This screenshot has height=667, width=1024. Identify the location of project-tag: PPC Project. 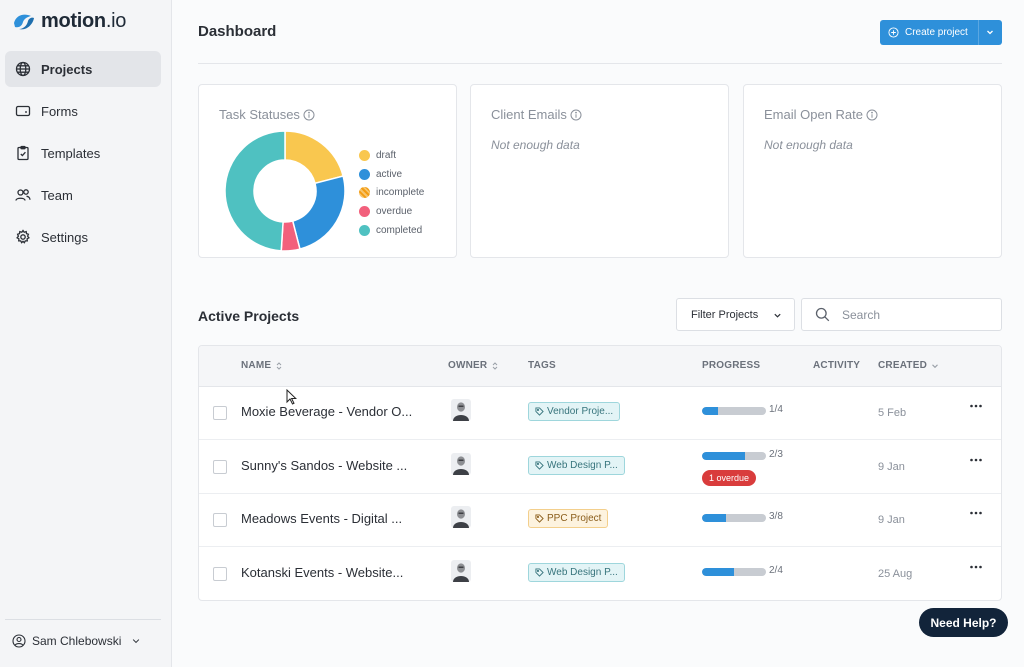
(568, 519).